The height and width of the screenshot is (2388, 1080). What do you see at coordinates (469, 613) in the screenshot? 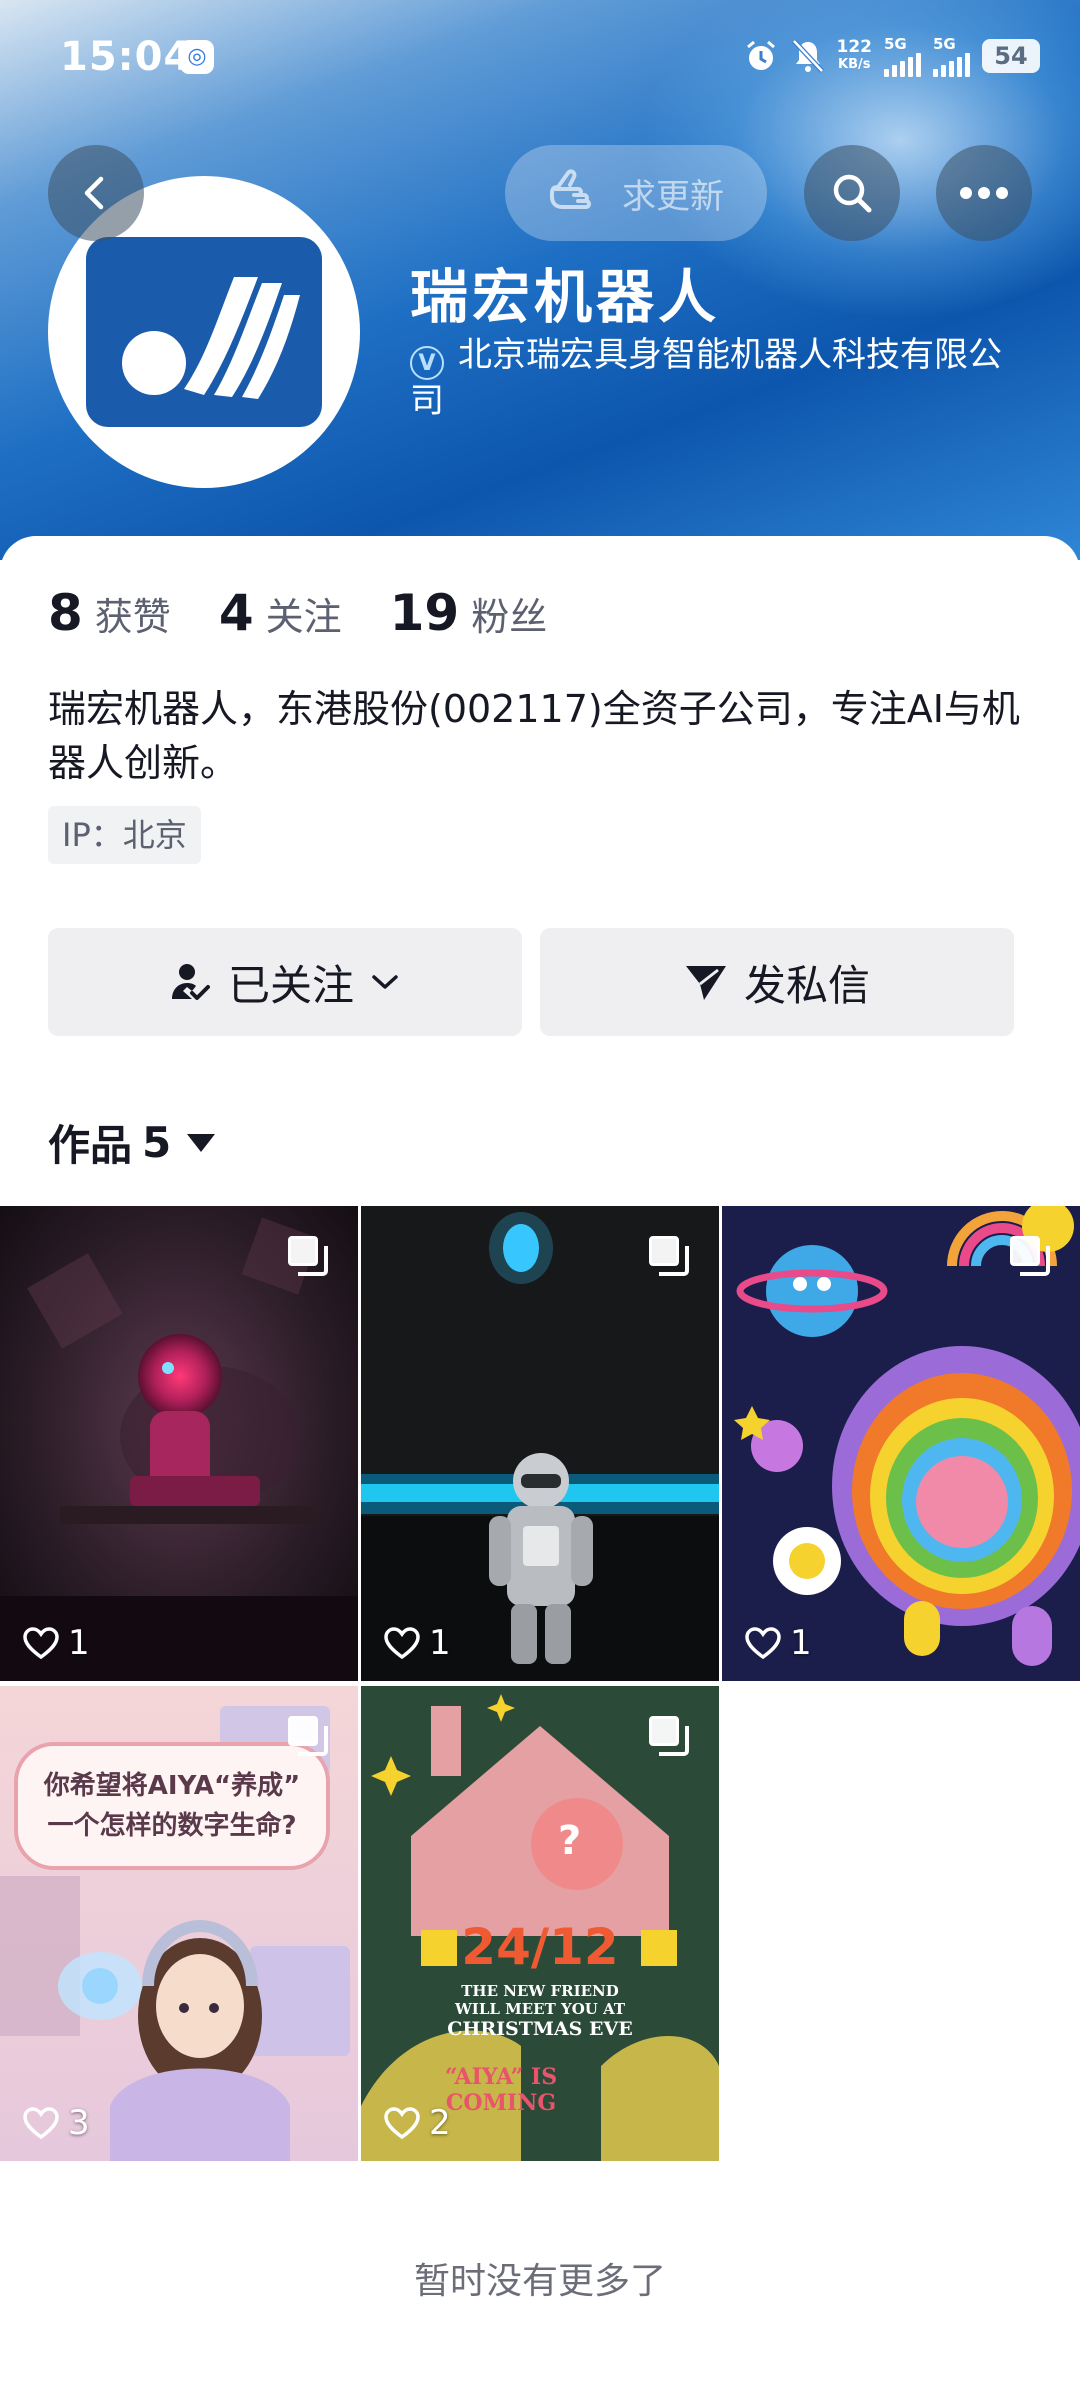
I see `stat-followers: 19 粉丝` at bounding box center [469, 613].